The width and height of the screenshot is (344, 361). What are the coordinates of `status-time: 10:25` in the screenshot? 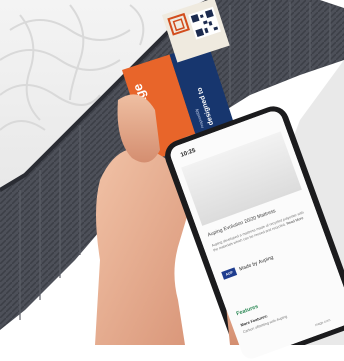 It's located at (188, 153).